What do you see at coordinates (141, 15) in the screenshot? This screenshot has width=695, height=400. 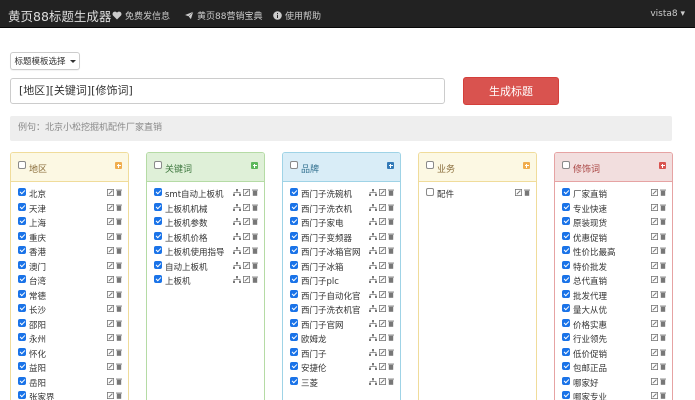 I see `nav-item-free-post: 免费发信息` at bounding box center [141, 15].